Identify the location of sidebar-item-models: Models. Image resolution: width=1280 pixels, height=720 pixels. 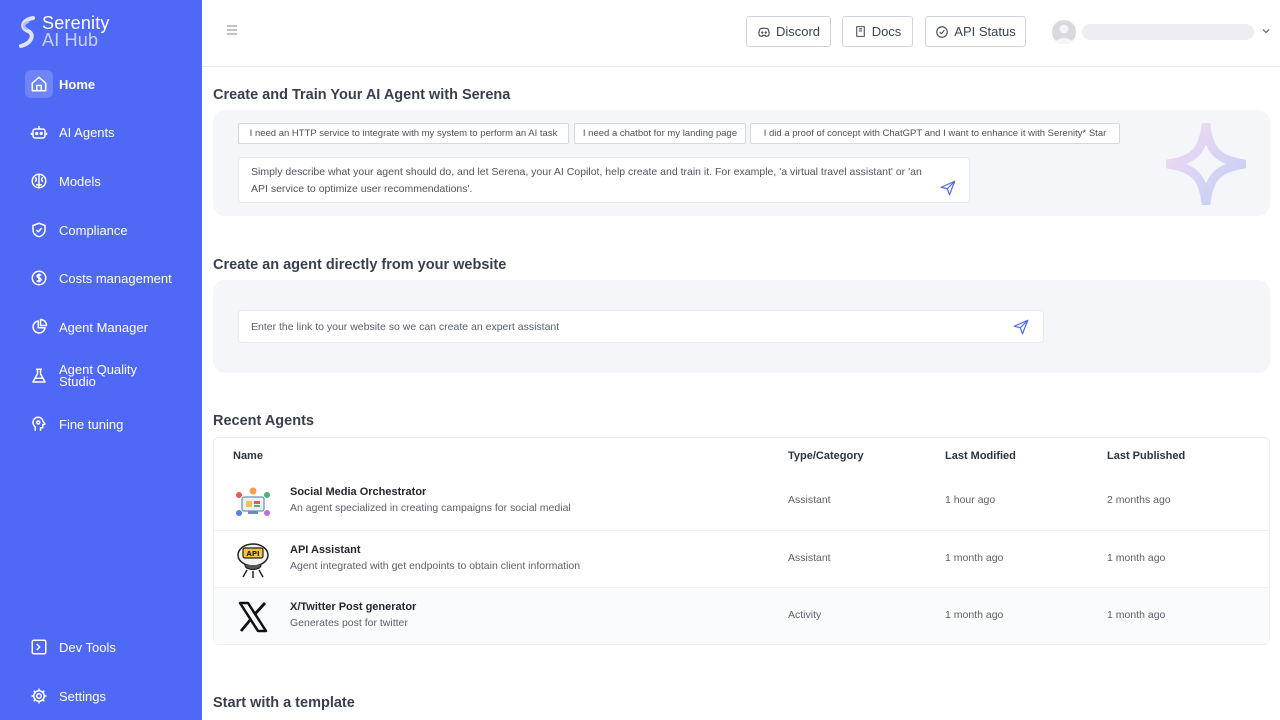
(105, 181).